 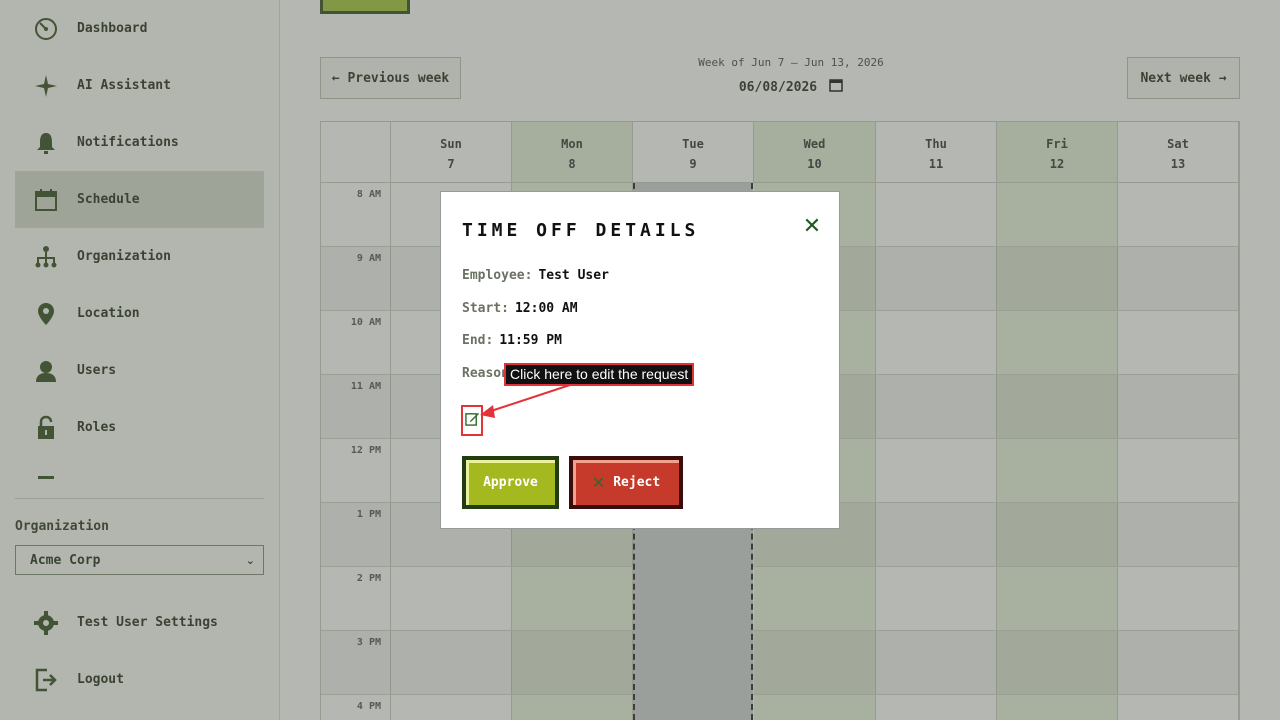 What do you see at coordinates (530, 340) in the screenshot?
I see `end-value: 11:59 PM` at bounding box center [530, 340].